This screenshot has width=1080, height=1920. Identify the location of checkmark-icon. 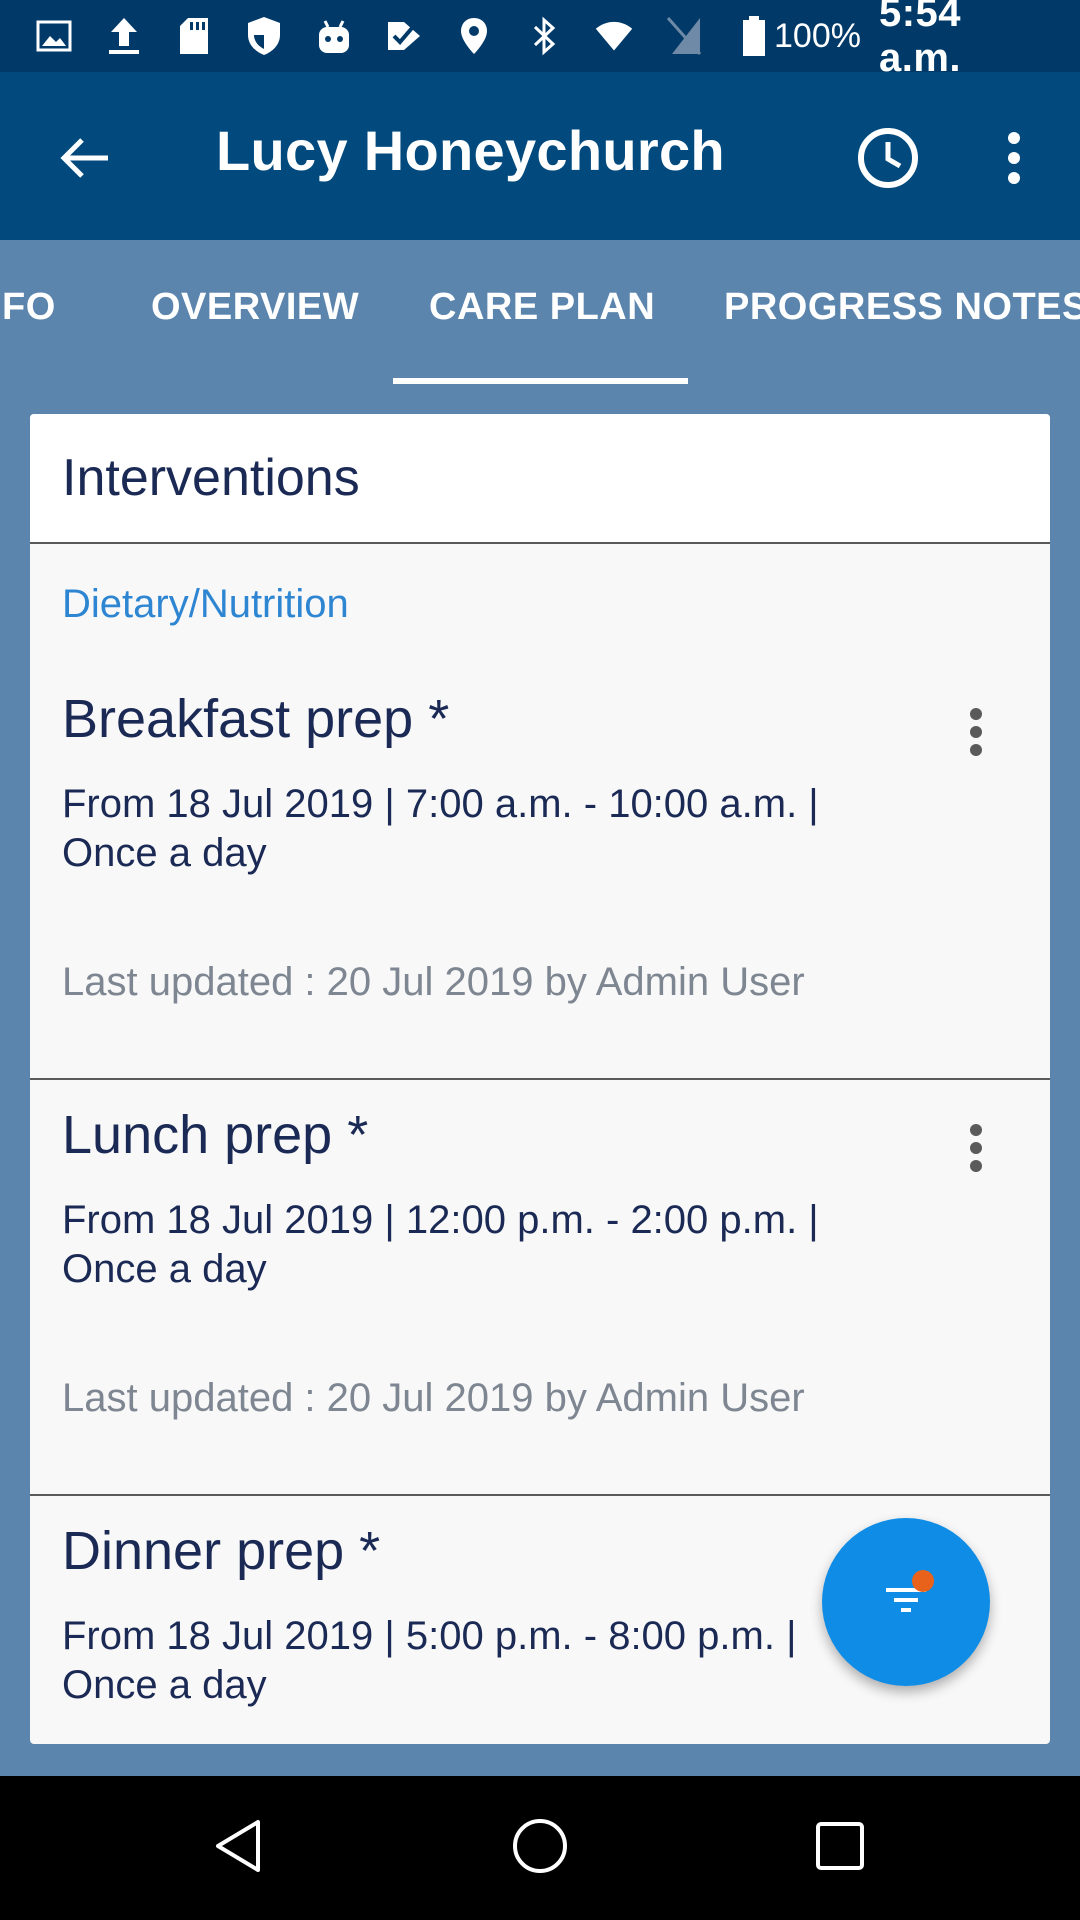
(404, 36).